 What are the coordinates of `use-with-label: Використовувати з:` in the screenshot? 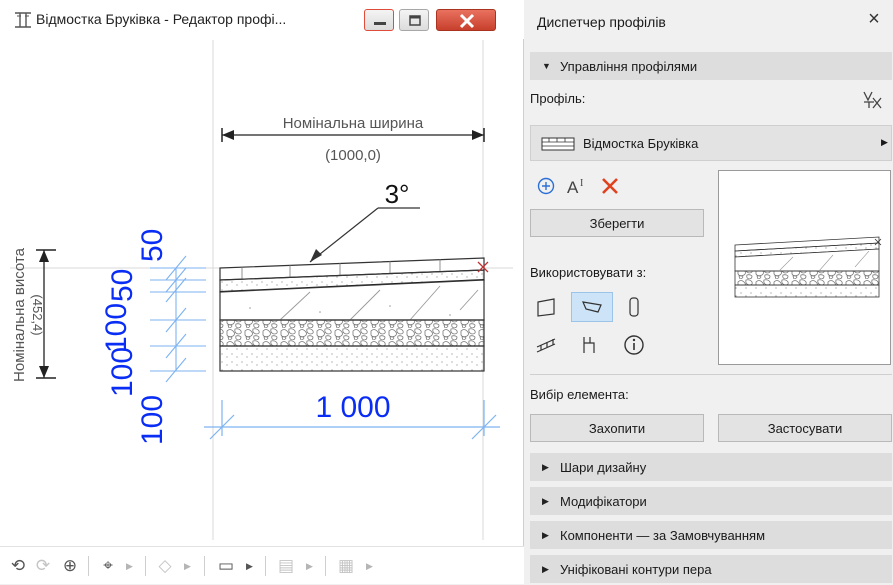 It's located at (588, 272).